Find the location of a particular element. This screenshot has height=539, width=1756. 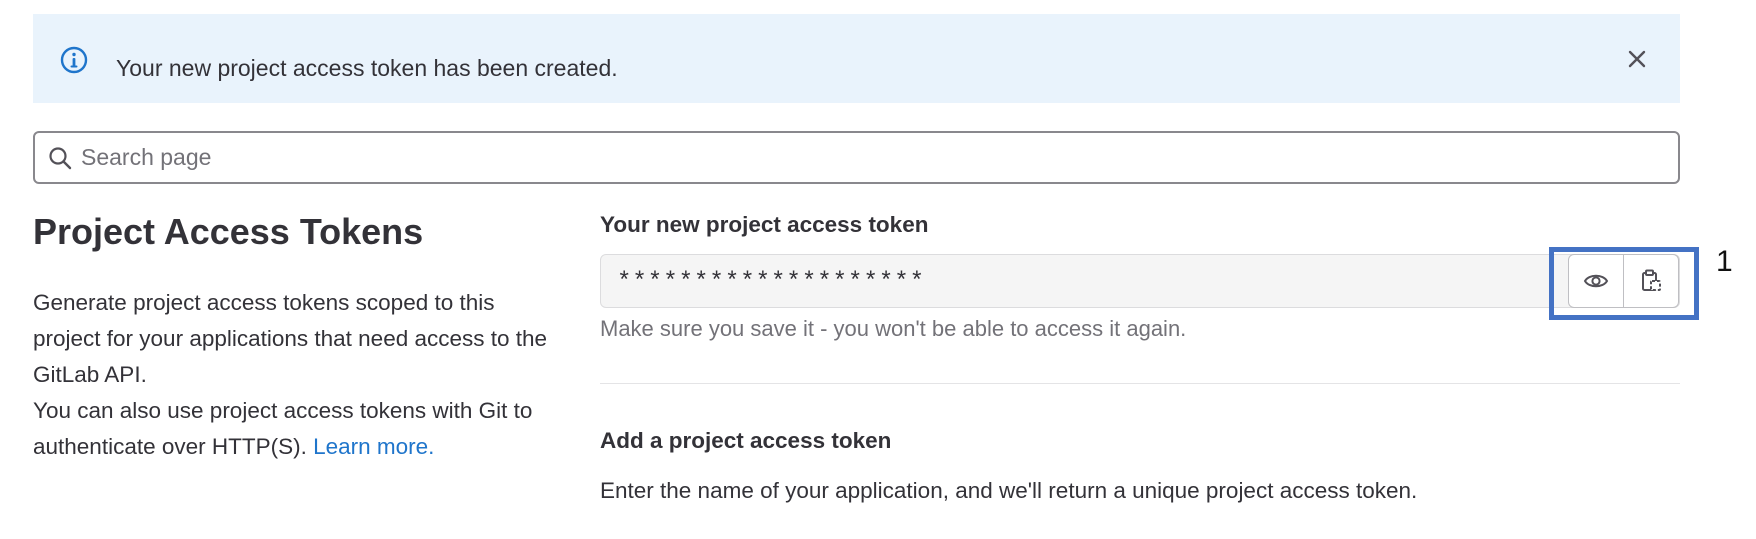

annotation-label: 1 is located at coordinates (1724, 261).